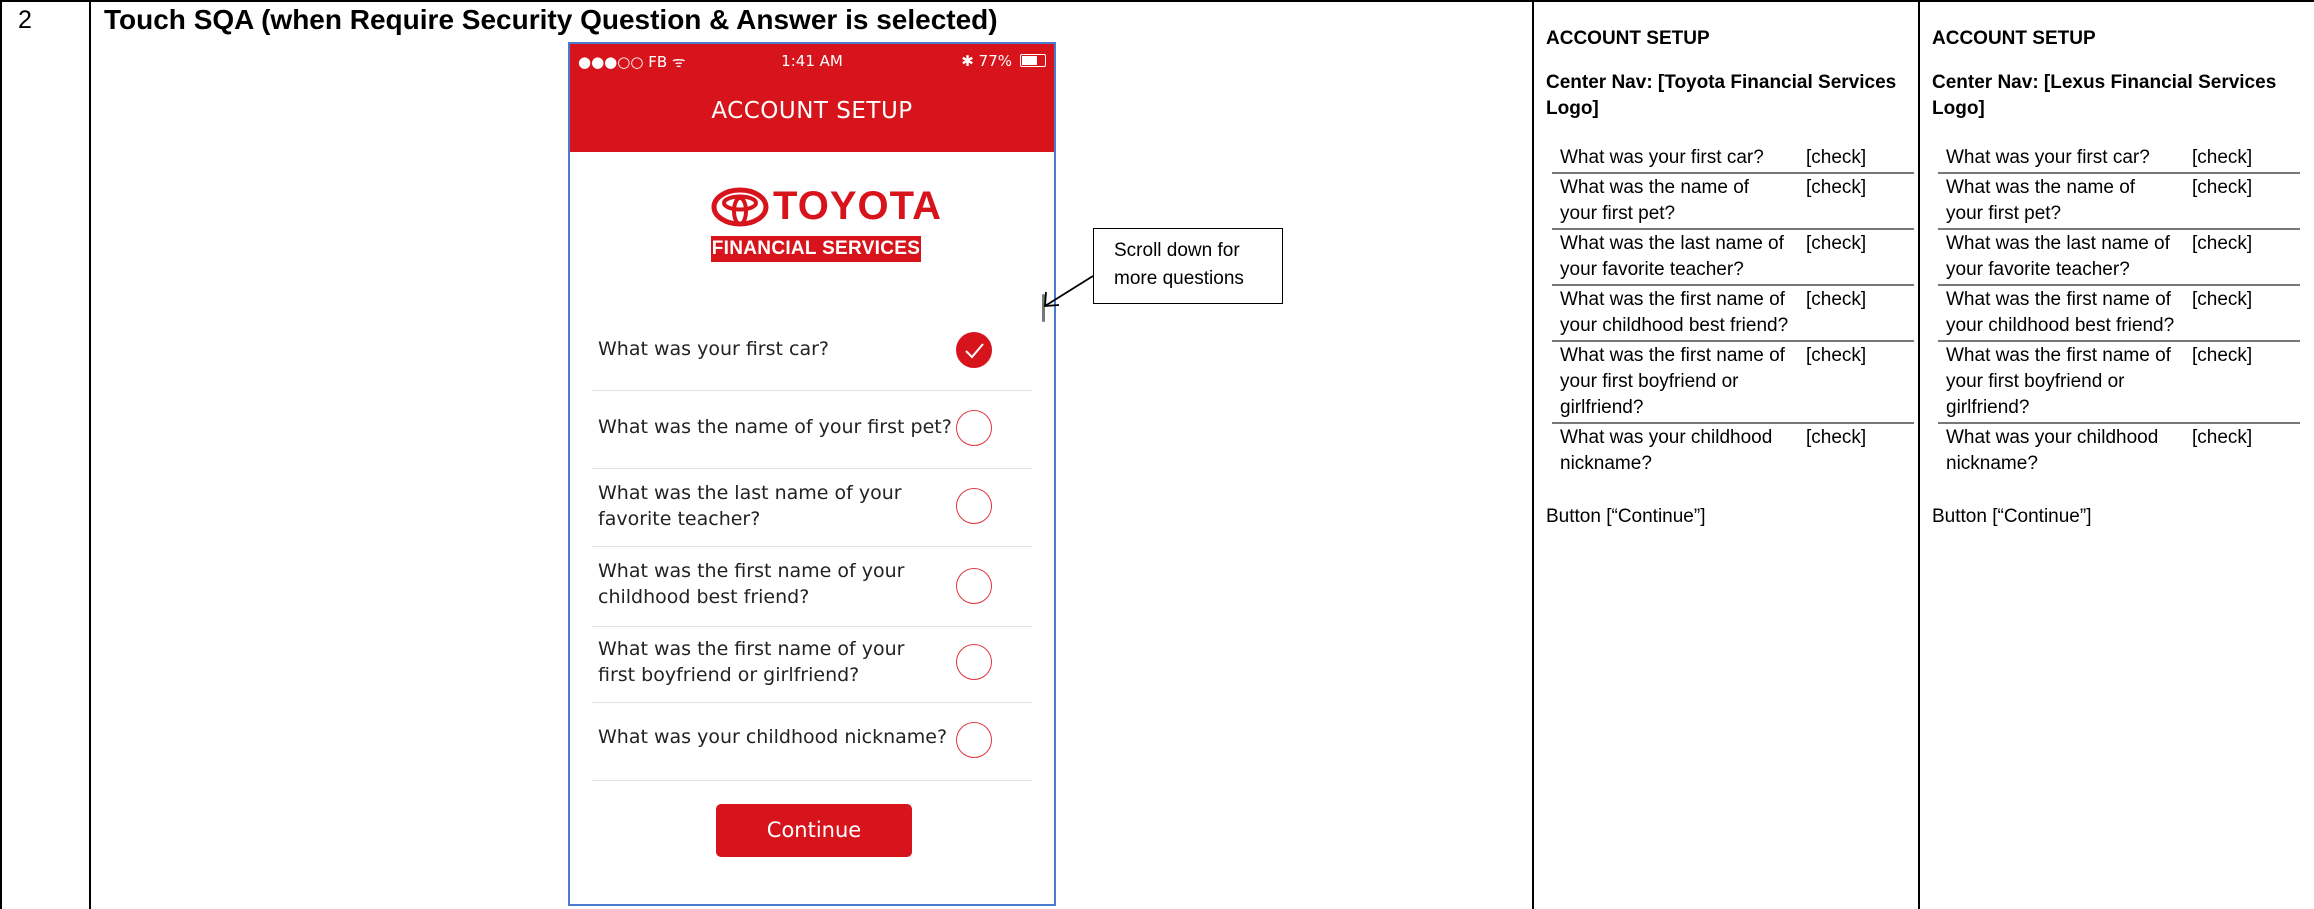 The height and width of the screenshot is (909, 2314). I want to click on question-row: What was your childhood nickname?, so click(812, 741).